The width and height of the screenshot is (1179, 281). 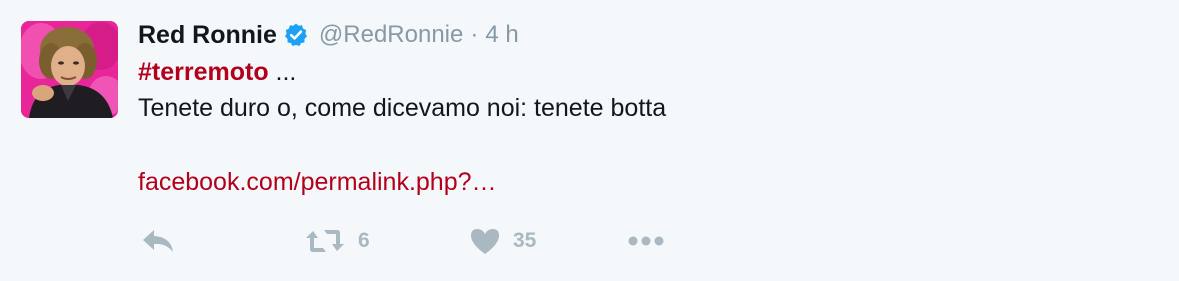 What do you see at coordinates (501, 35) in the screenshot?
I see `timestamp: 4 h` at bounding box center [501, 35].